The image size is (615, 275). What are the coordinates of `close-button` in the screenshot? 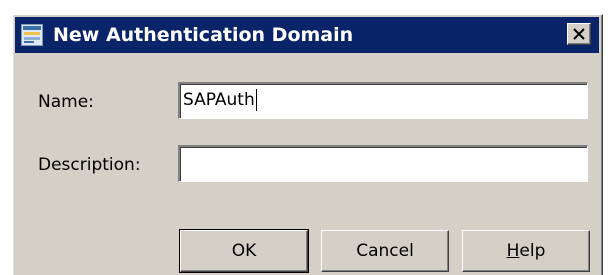 It's located at (579, 34).